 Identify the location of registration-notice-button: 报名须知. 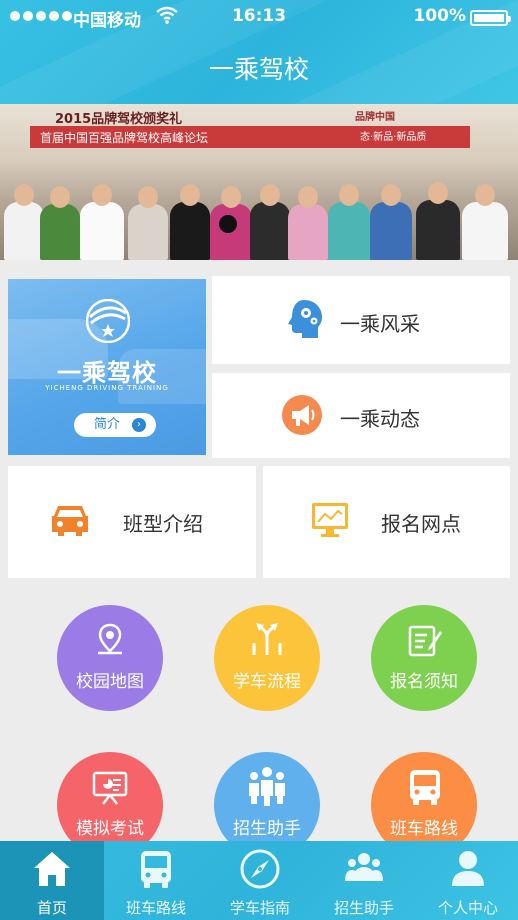
(424, 658).